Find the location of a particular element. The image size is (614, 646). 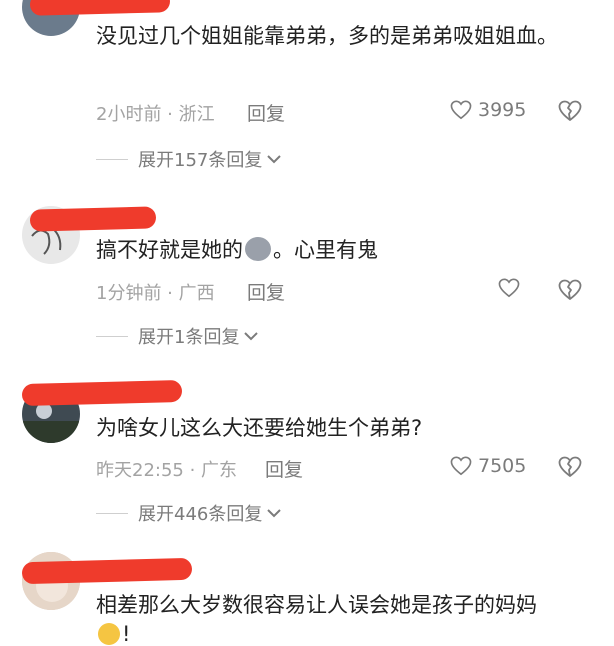

like-button: 3995 is located at coordinates (488, 110).